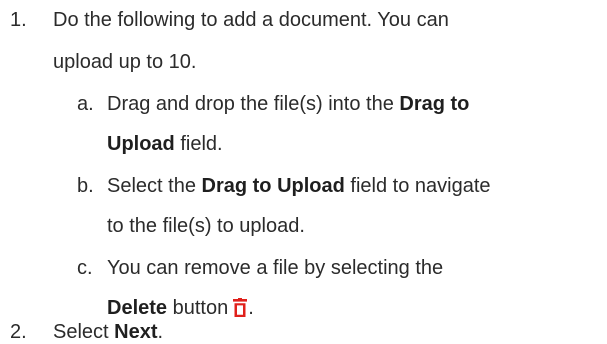  I want to click on step-number: 1., so click(18, 20).